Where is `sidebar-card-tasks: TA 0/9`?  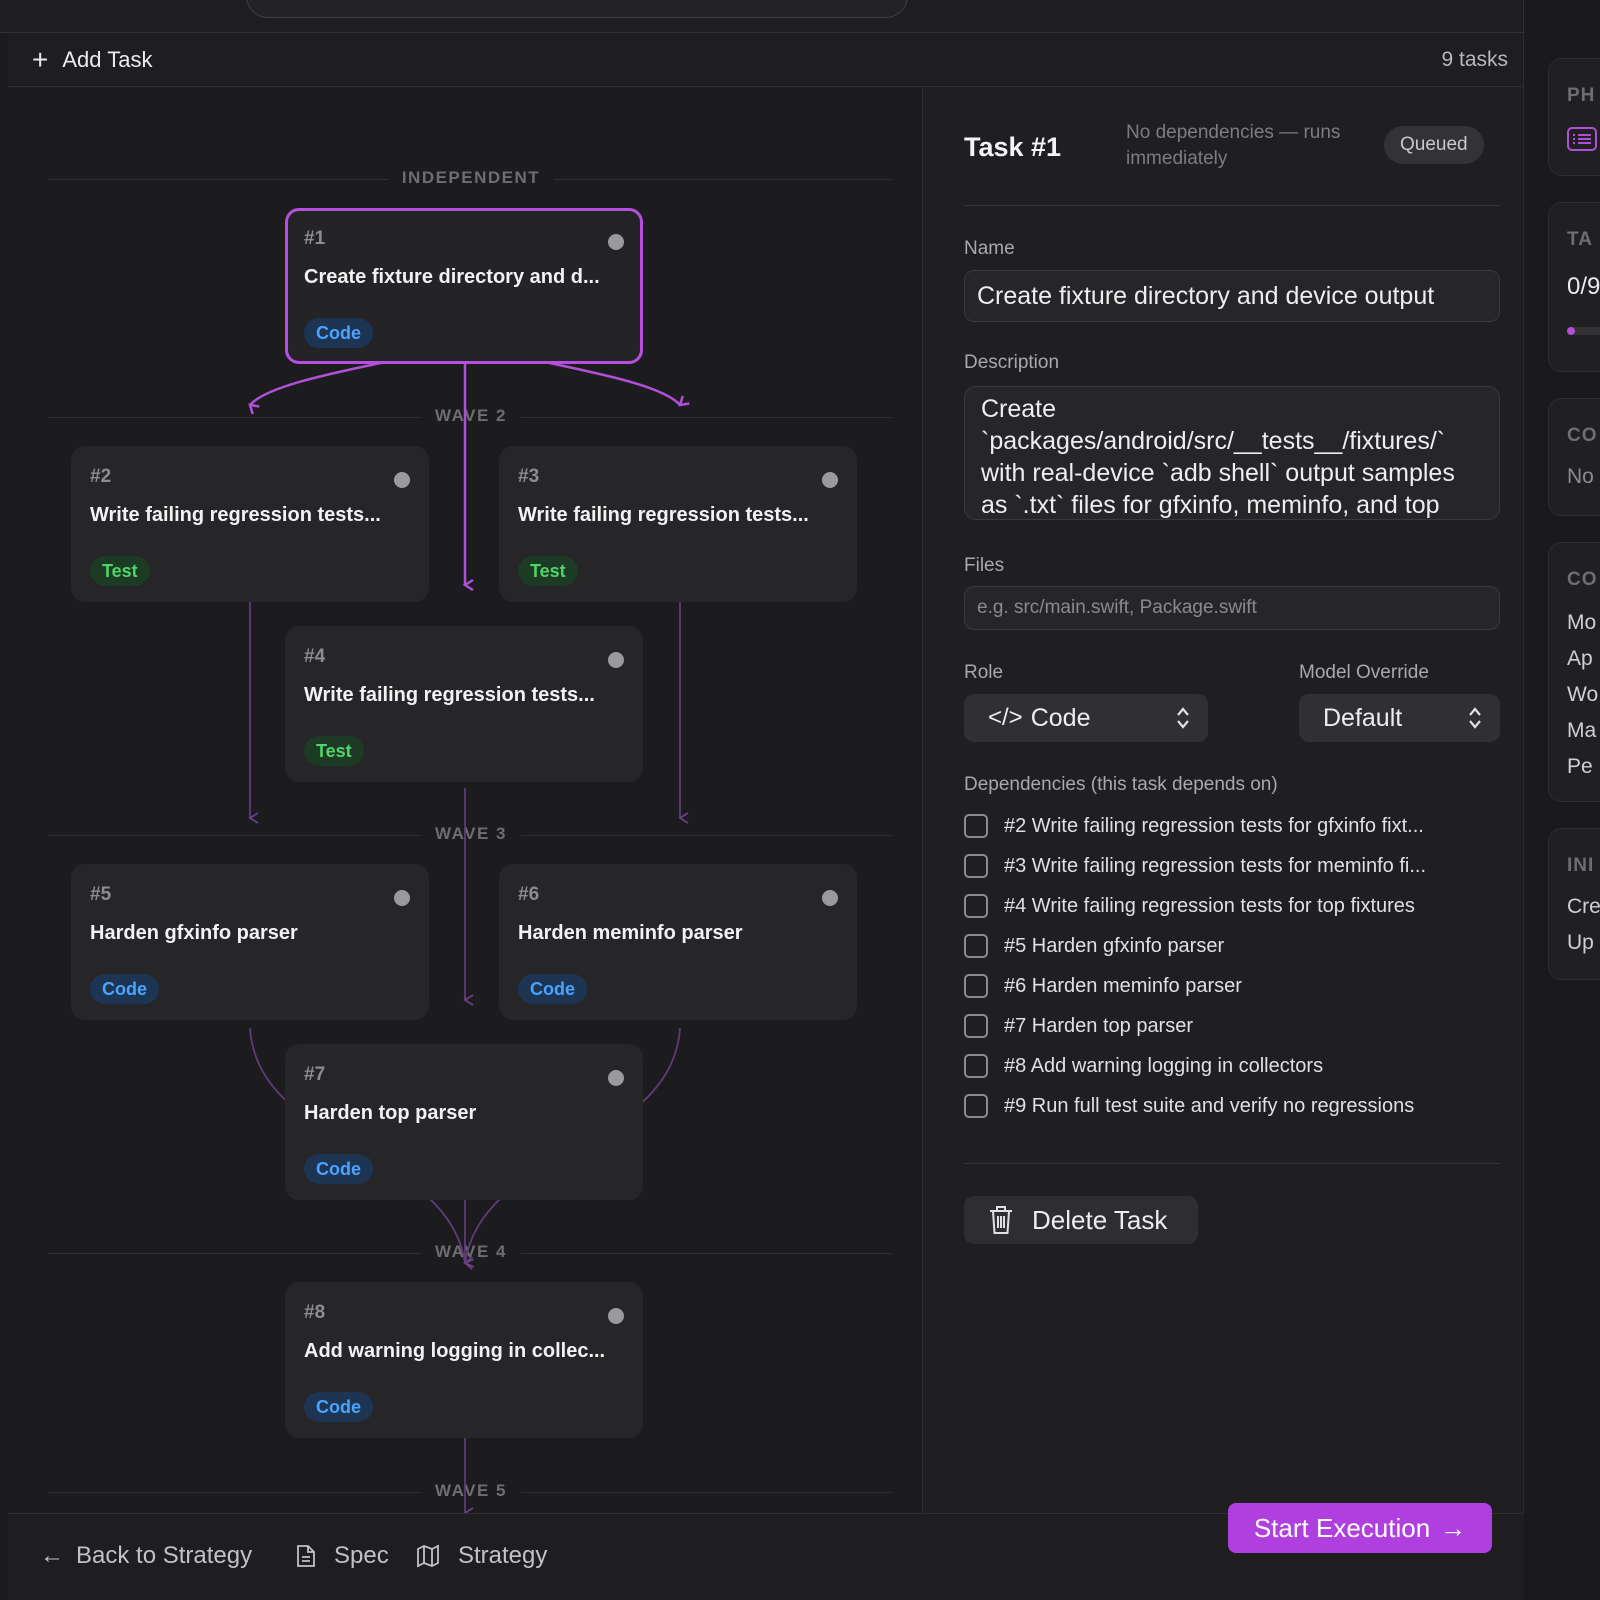 sidebar-card-tasks: TA 0/9 is located at coordinates (1574, 287).